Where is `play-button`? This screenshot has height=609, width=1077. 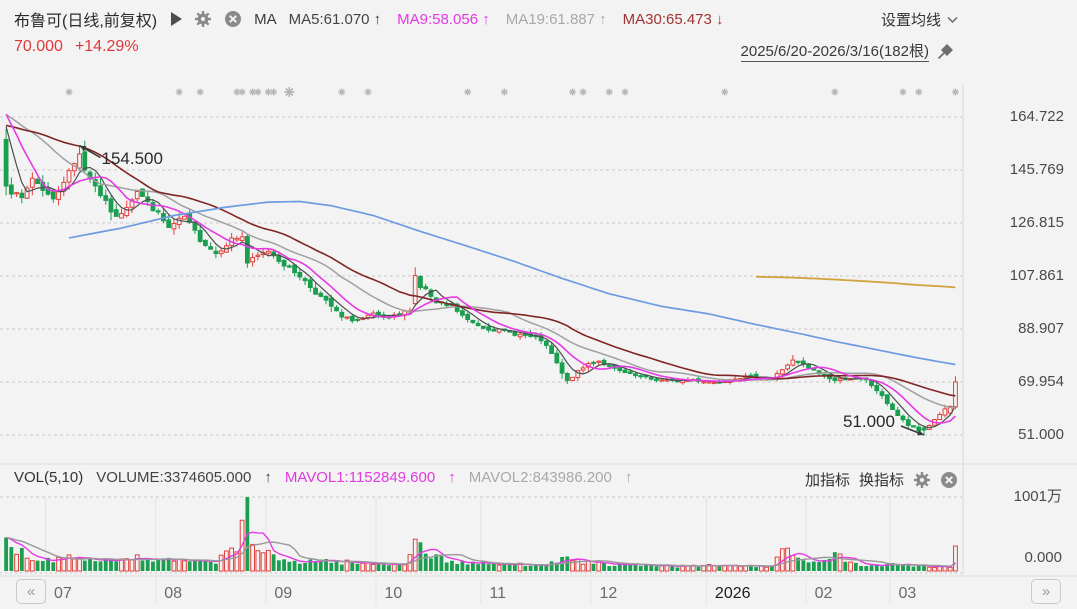
play-button is located at coordinates (177, 19).